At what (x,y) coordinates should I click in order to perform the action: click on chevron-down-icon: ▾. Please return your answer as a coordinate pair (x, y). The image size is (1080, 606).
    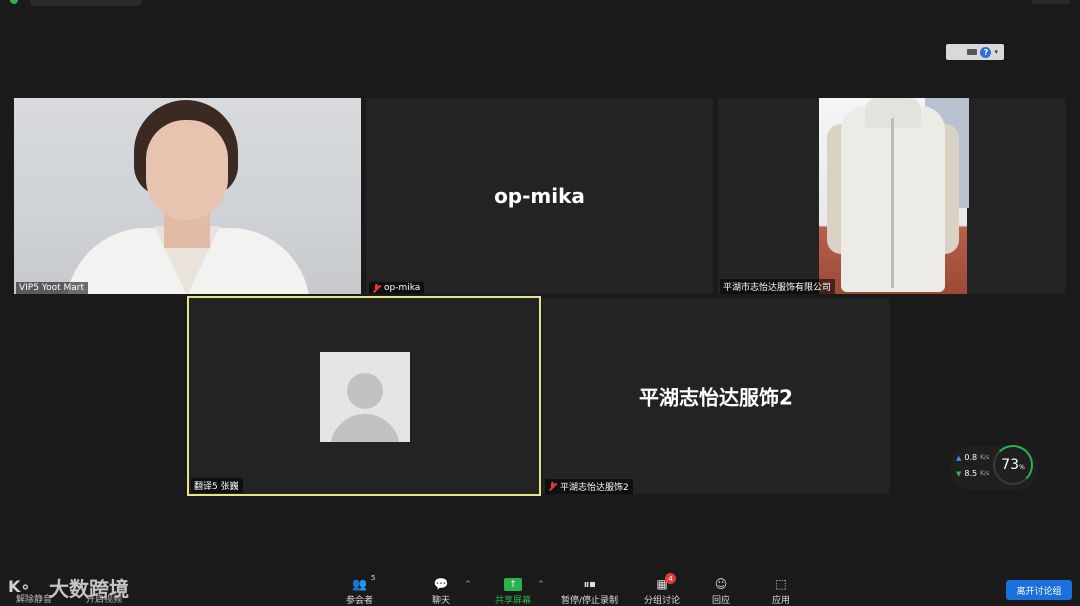
    Looking at the image, I should click on (996, 52).